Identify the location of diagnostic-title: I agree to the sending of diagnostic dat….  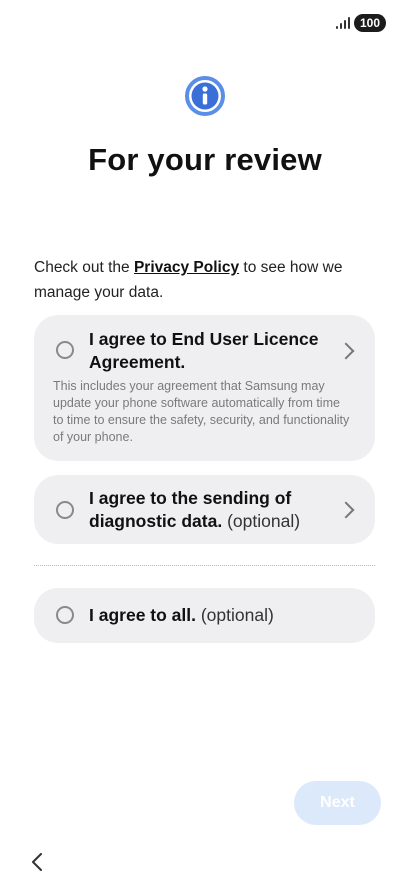
(195, 509).